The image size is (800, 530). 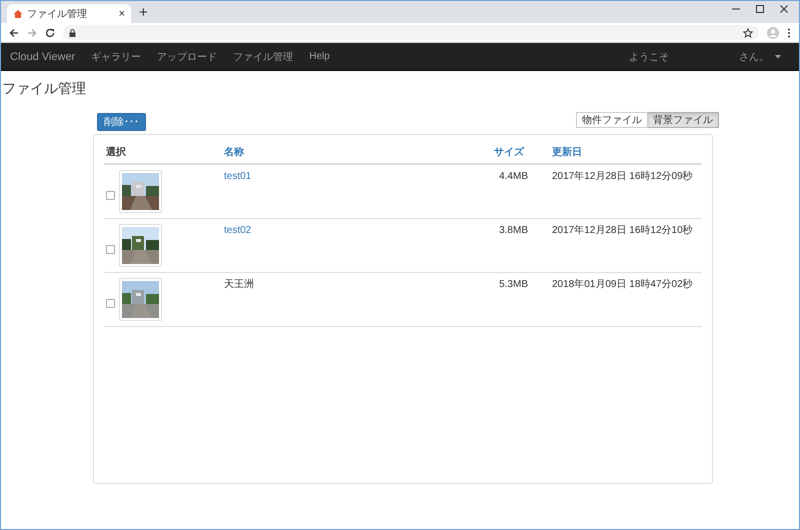 I want to click on file-type-toggle: 背景ファイル, so click(x=683, y=120).